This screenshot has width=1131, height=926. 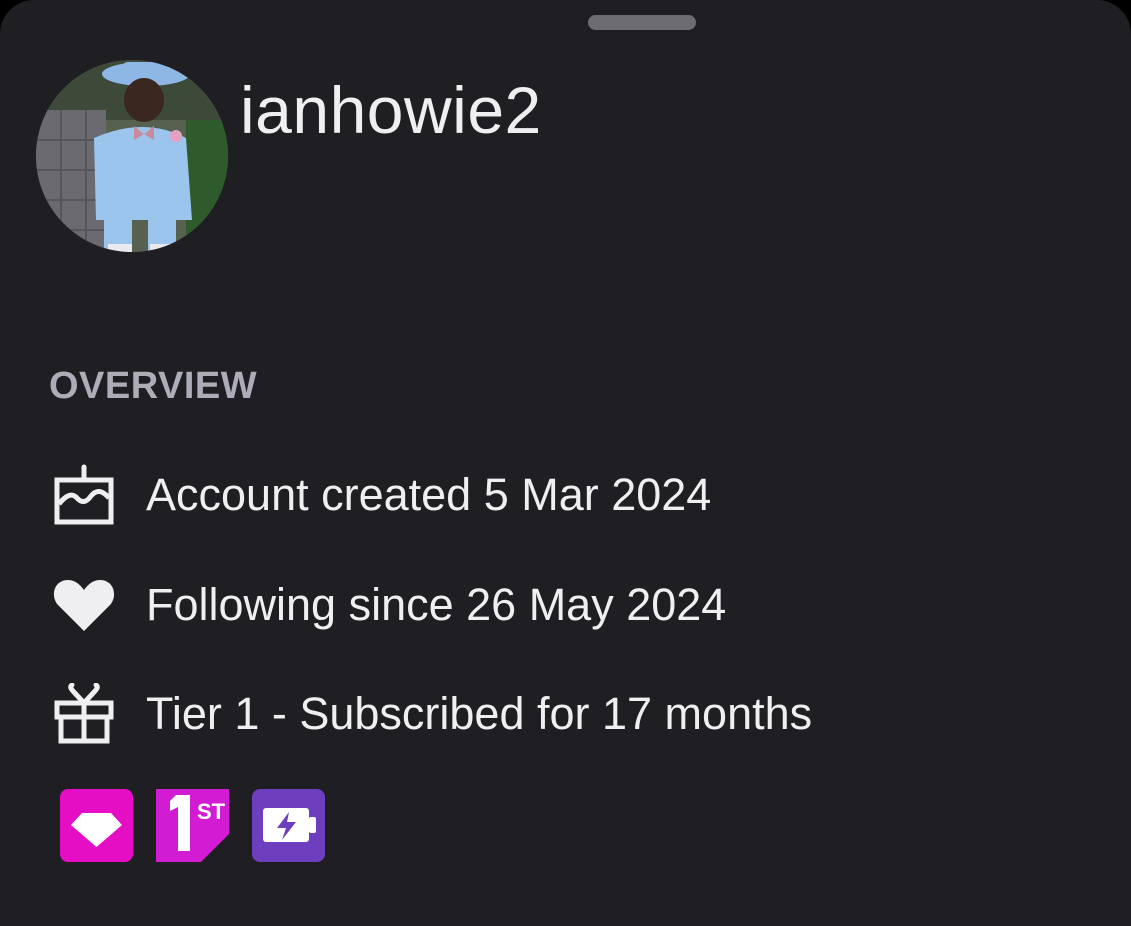 I want to click on account-created-text: Account created 5 Mar 2024, so click(x=429, y=494).